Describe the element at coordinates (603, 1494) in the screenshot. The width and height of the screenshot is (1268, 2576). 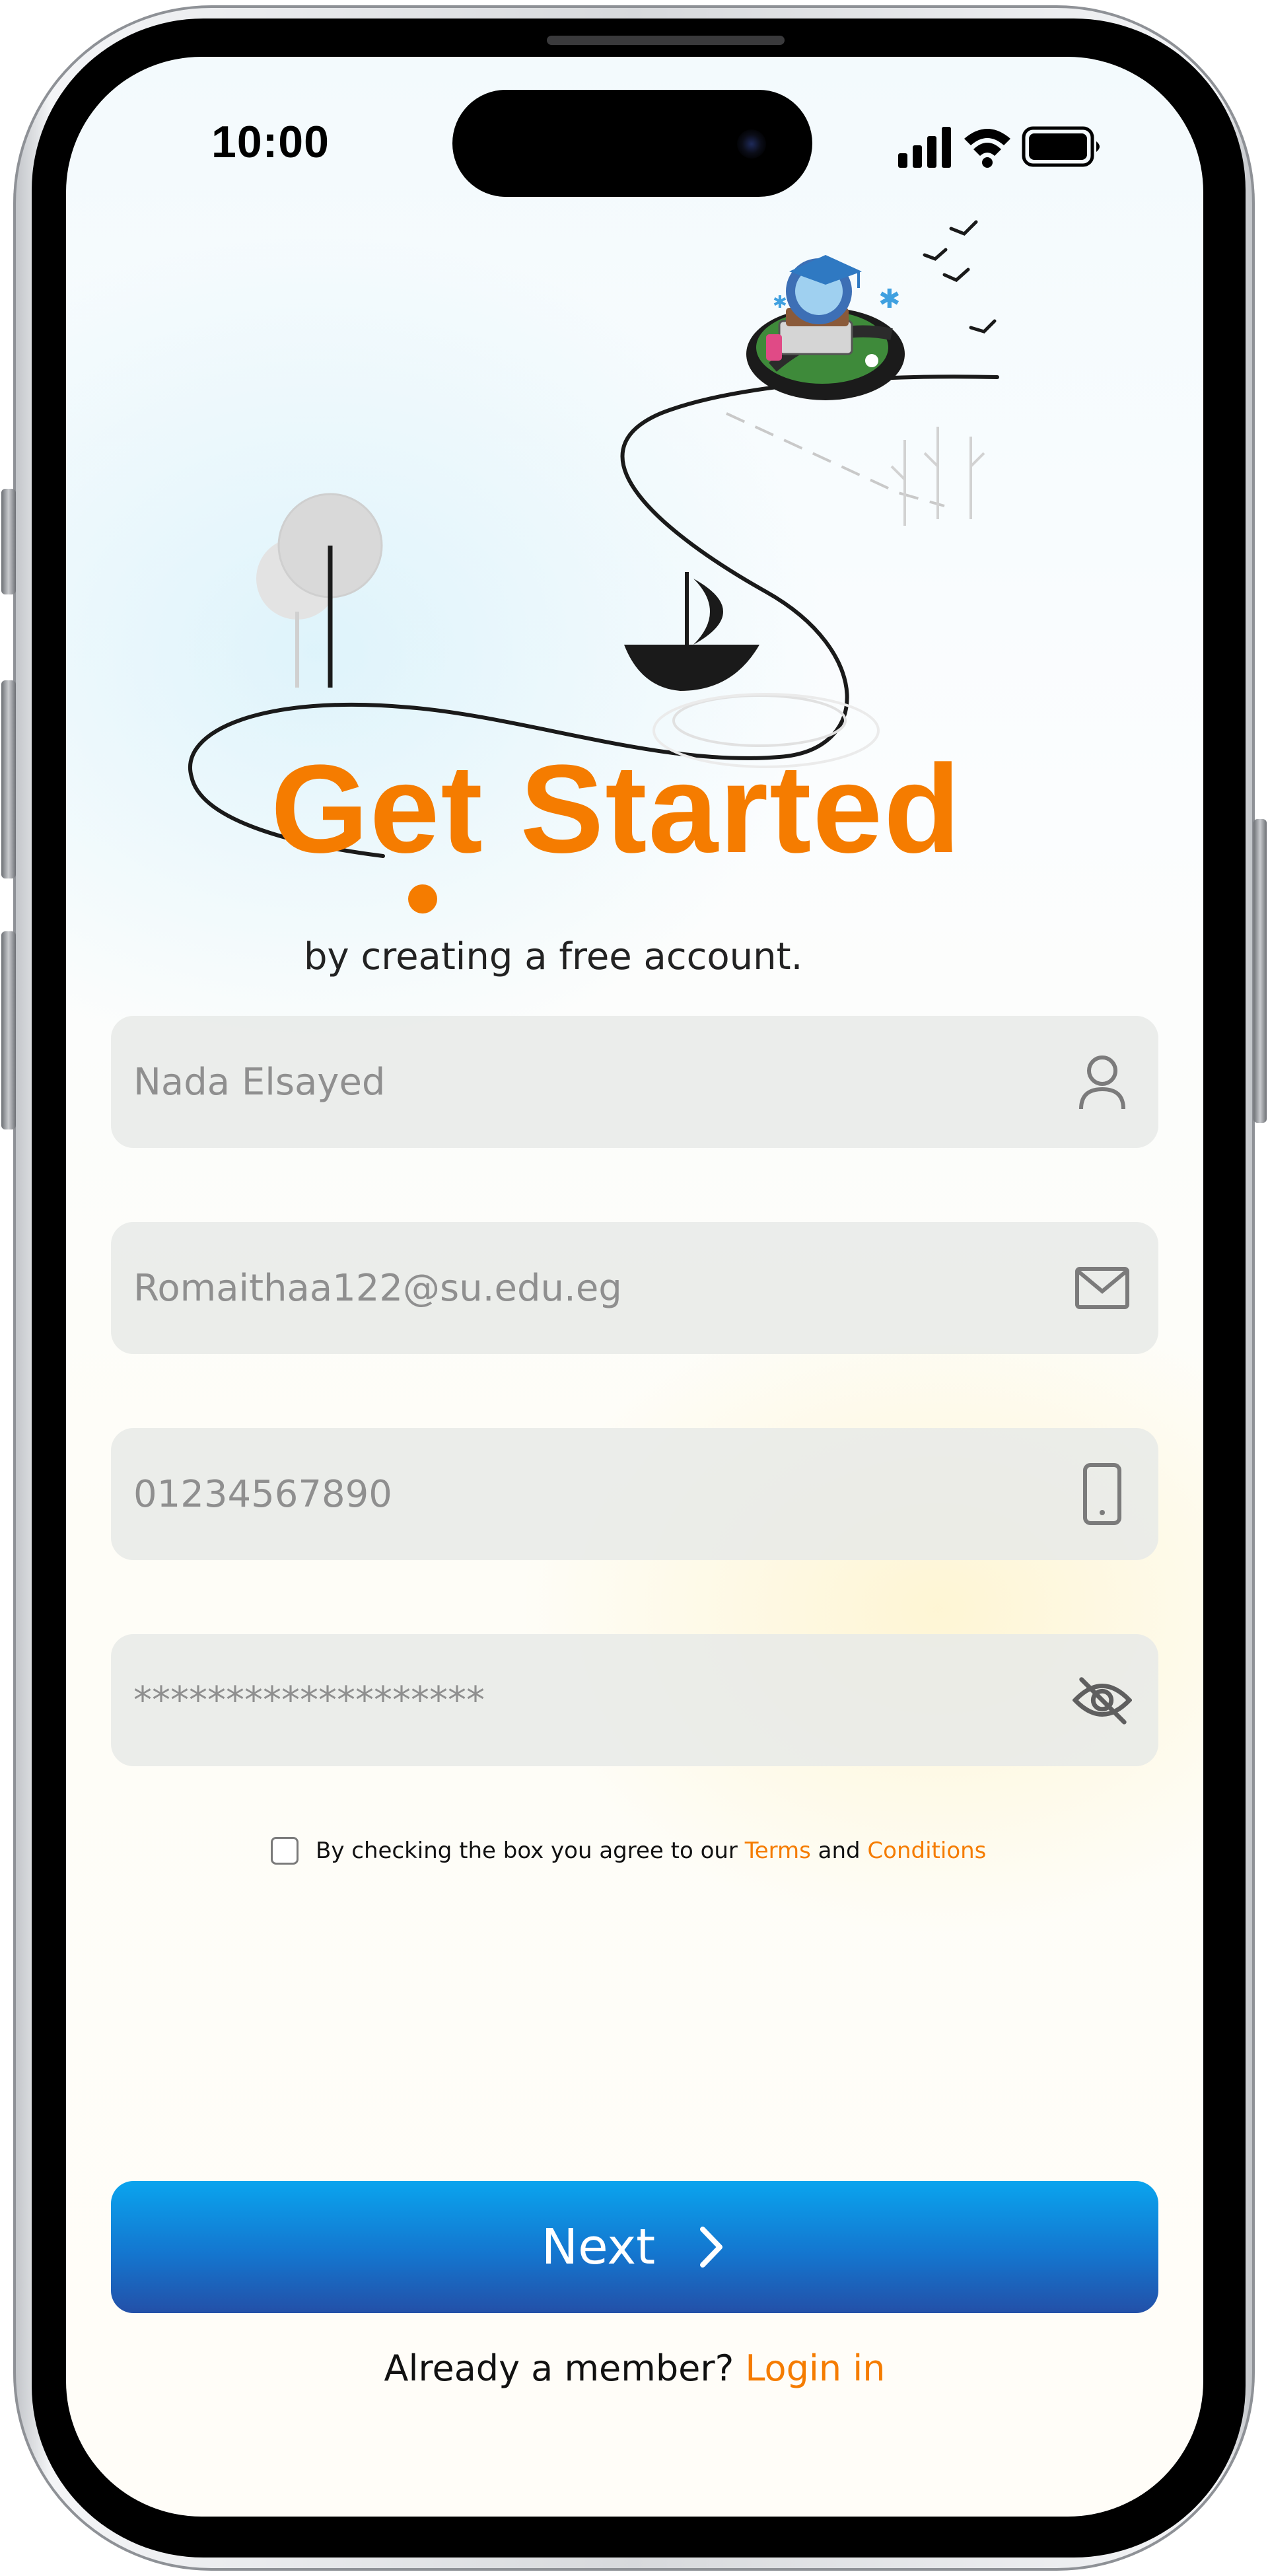
I see `phone-input` at that location.